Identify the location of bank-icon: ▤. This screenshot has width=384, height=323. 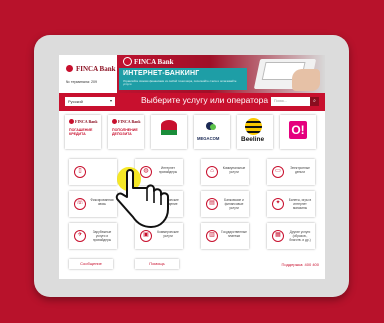
(212, 204).